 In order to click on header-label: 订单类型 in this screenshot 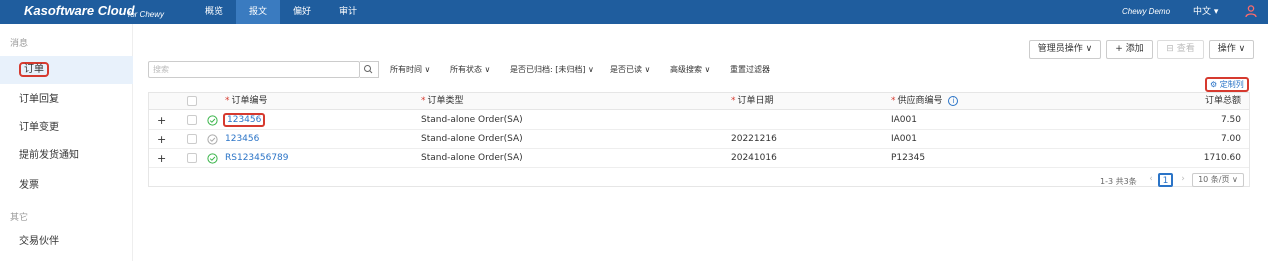, I will do `click(445, 101)`.